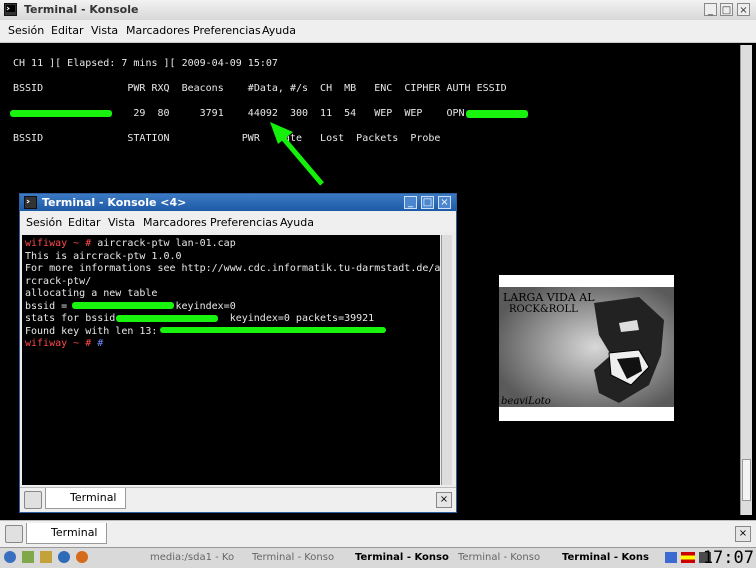 This screenshot has width=756, height=568. What do you see at coordinates (378, 533) in the screenshot?
I see `main-tab-bar: Terminal ×` at bounding box center [378, 533].